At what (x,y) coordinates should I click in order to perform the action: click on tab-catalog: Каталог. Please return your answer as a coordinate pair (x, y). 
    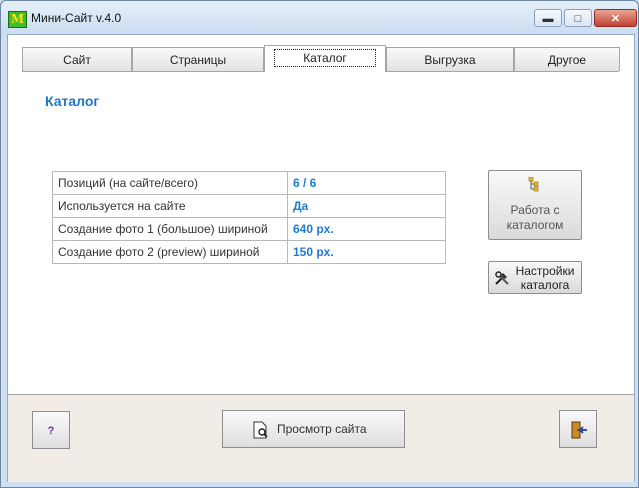
    Looking at the image, I should click on (325, 58).